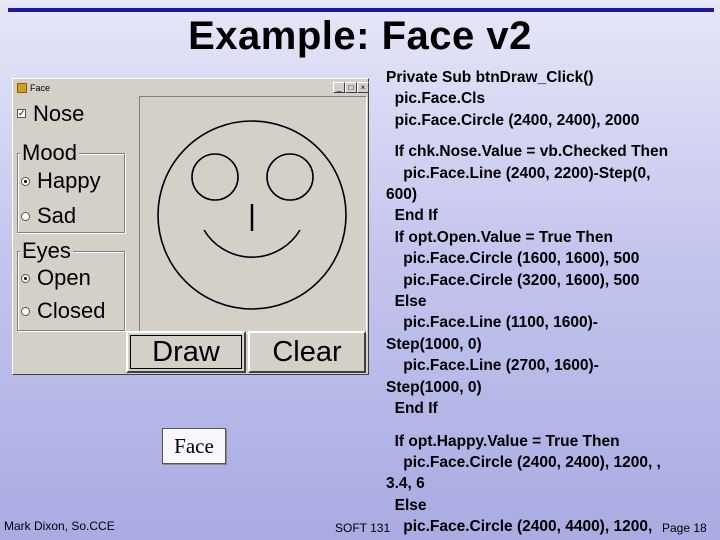 This screenshot has height=540, width=720. What do you see at coordinates (59, 113) in the screenshot?
I see `nose-label: Nose` at bounding box center [59, 113].